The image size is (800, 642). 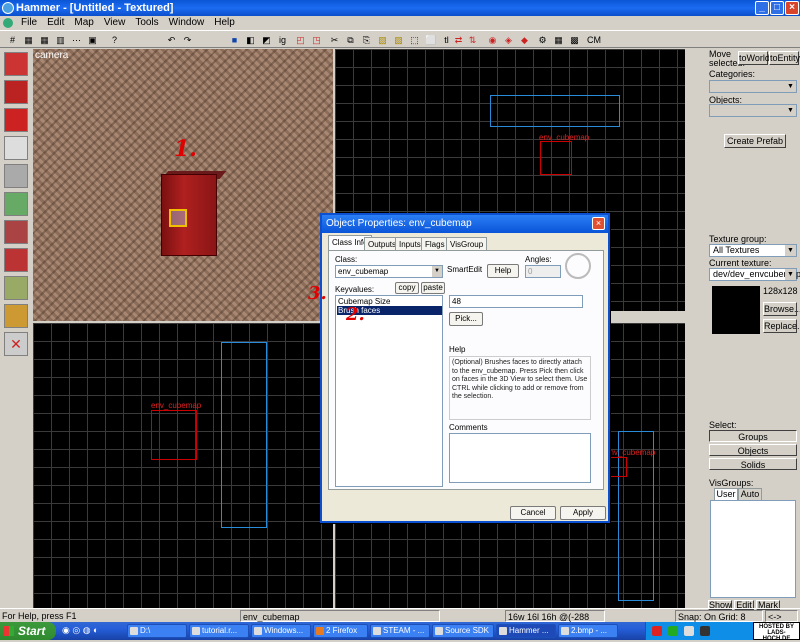 I want to click on camera-tool-icon, so click(x=16, y=120).